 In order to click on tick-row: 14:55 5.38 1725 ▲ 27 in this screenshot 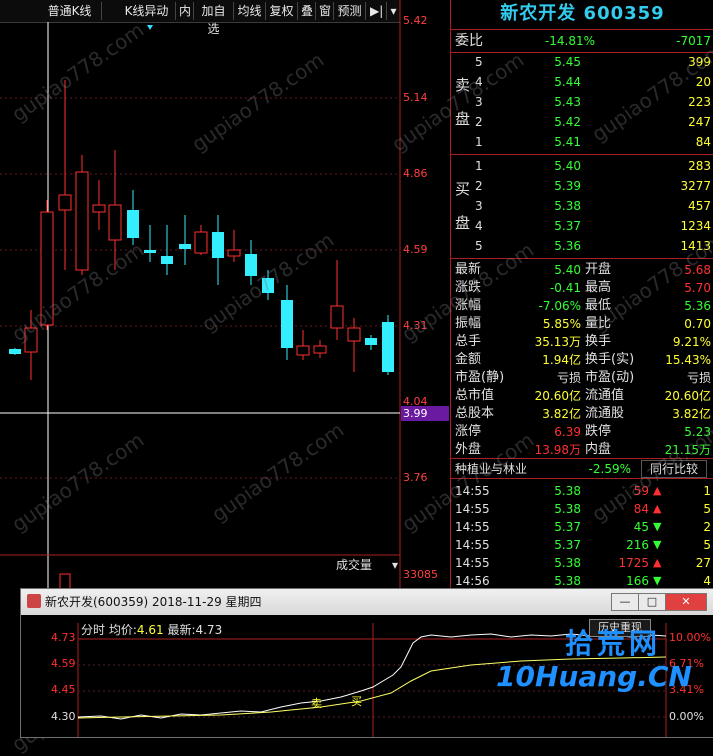, I will do `click(582, 563)`.